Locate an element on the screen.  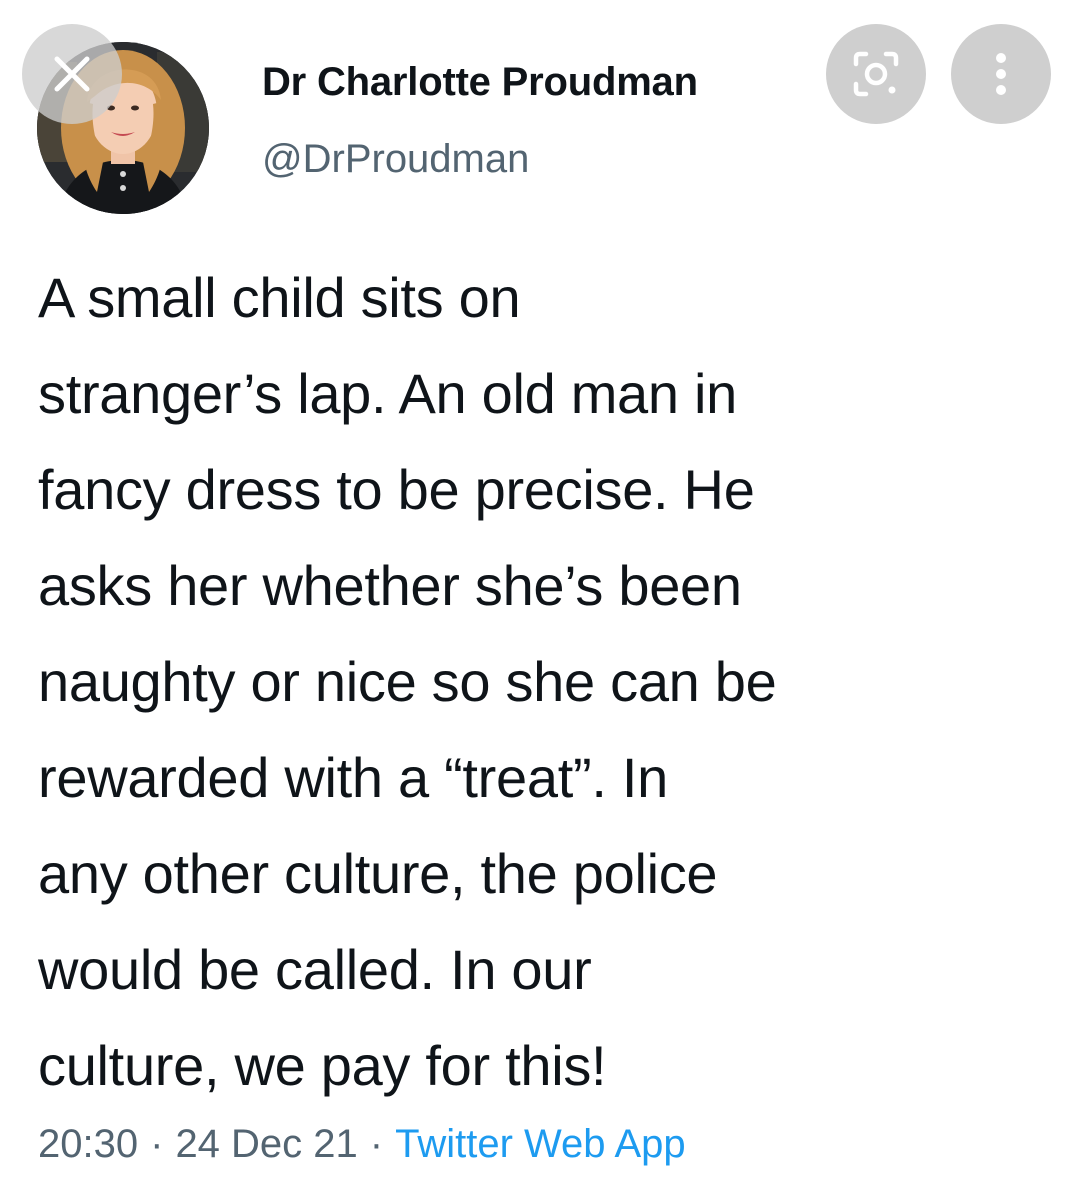
close-button is located at coordinates (72, 74).